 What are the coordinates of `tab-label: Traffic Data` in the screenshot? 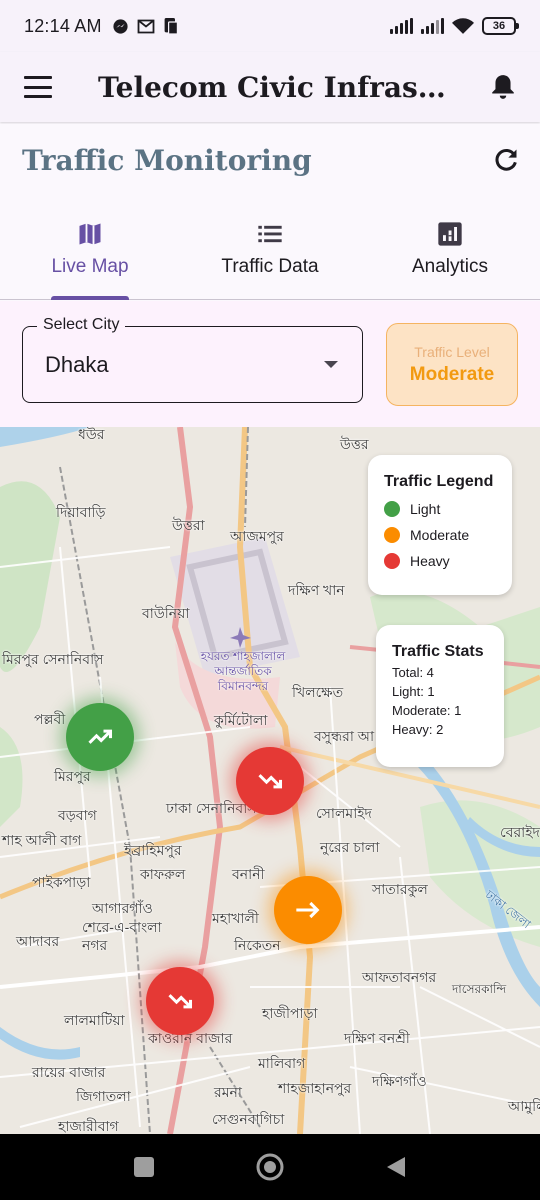 It's located at (270, 266).